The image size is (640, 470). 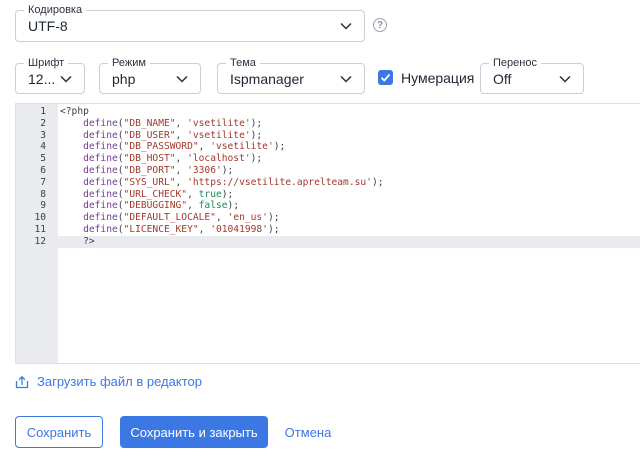 I want to click on code-text: define("URL_CHECK", true);, so click(x=146, y=195).